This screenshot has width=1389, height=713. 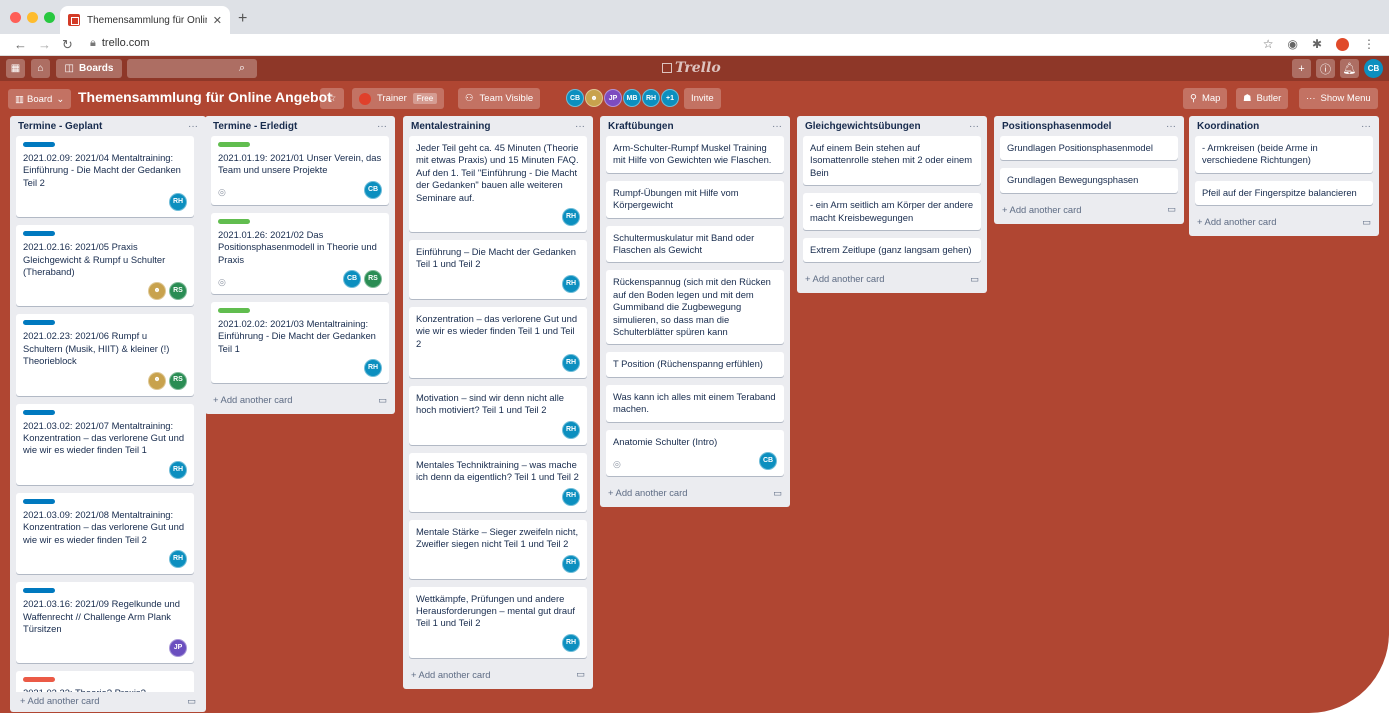 What do you see at coordinates (205, 97) in the screenshot?
I see `board-title: Themensammlung für Online Angebot` at bounding box center [205, 97].